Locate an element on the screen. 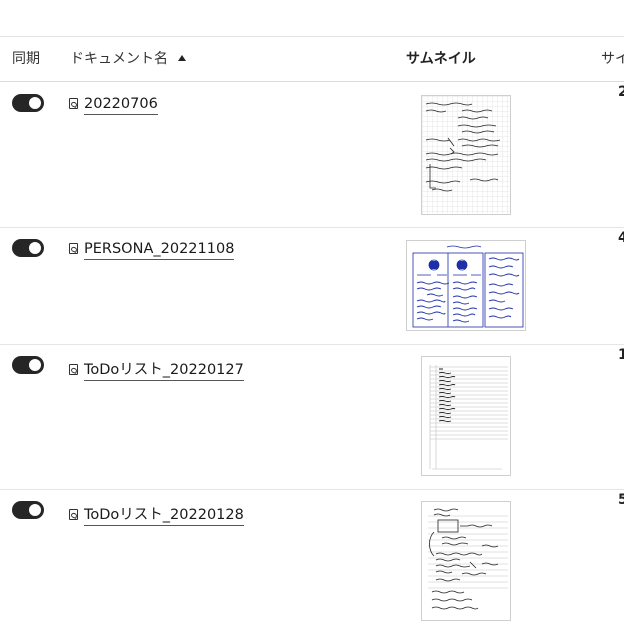  document-link: ToDoリスト_20220127 is located at coordinates (156, 369).